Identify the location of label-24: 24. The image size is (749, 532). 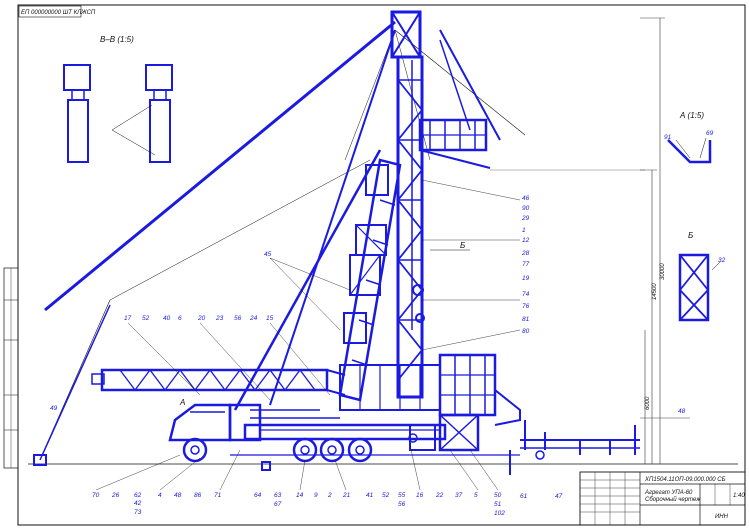
(253, 318).